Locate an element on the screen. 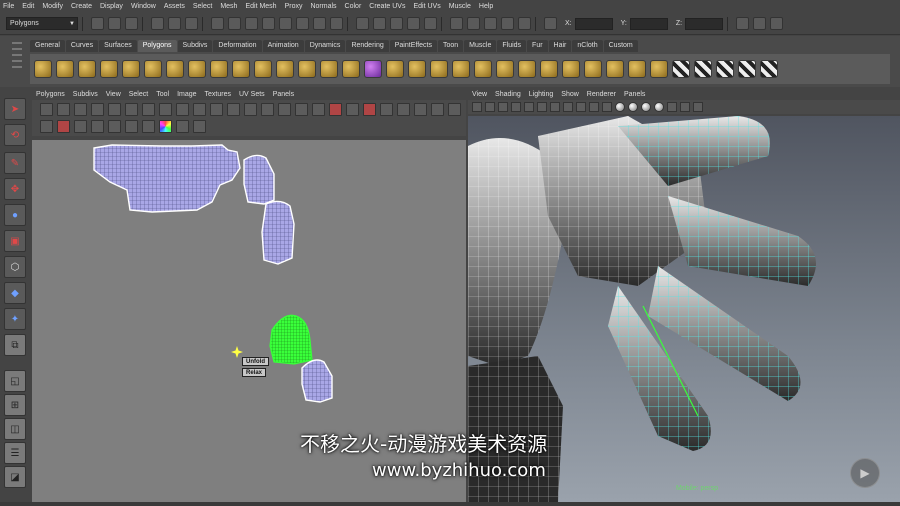 Image resolution: width=900 pixels, height=506 pixels. menu-file: File is located at coordinates (8, 6).